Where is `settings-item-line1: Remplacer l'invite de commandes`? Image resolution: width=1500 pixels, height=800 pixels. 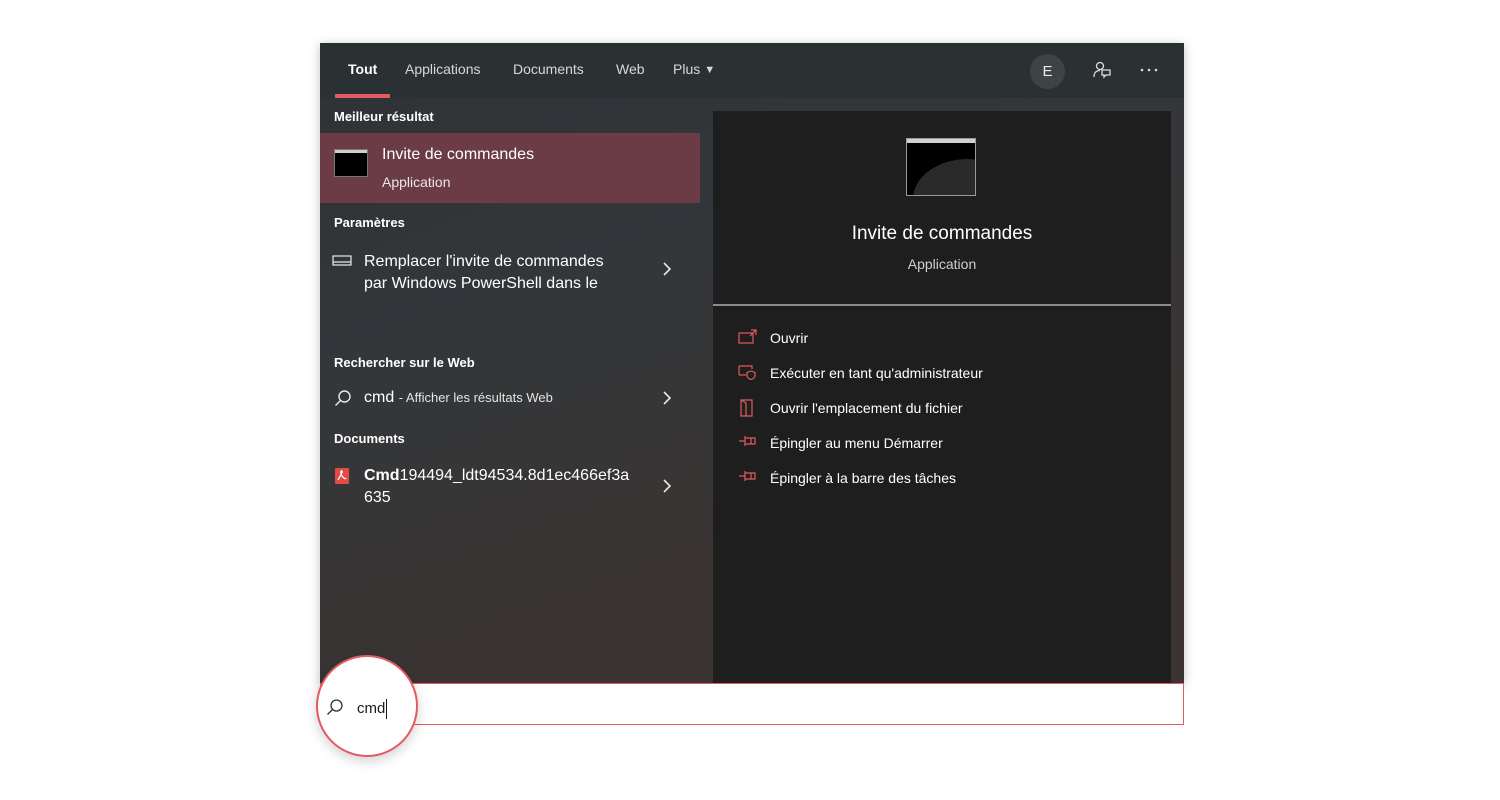
settings-item-line1: Remplacer l'invite de commandes is located at coordinates (484, 261).